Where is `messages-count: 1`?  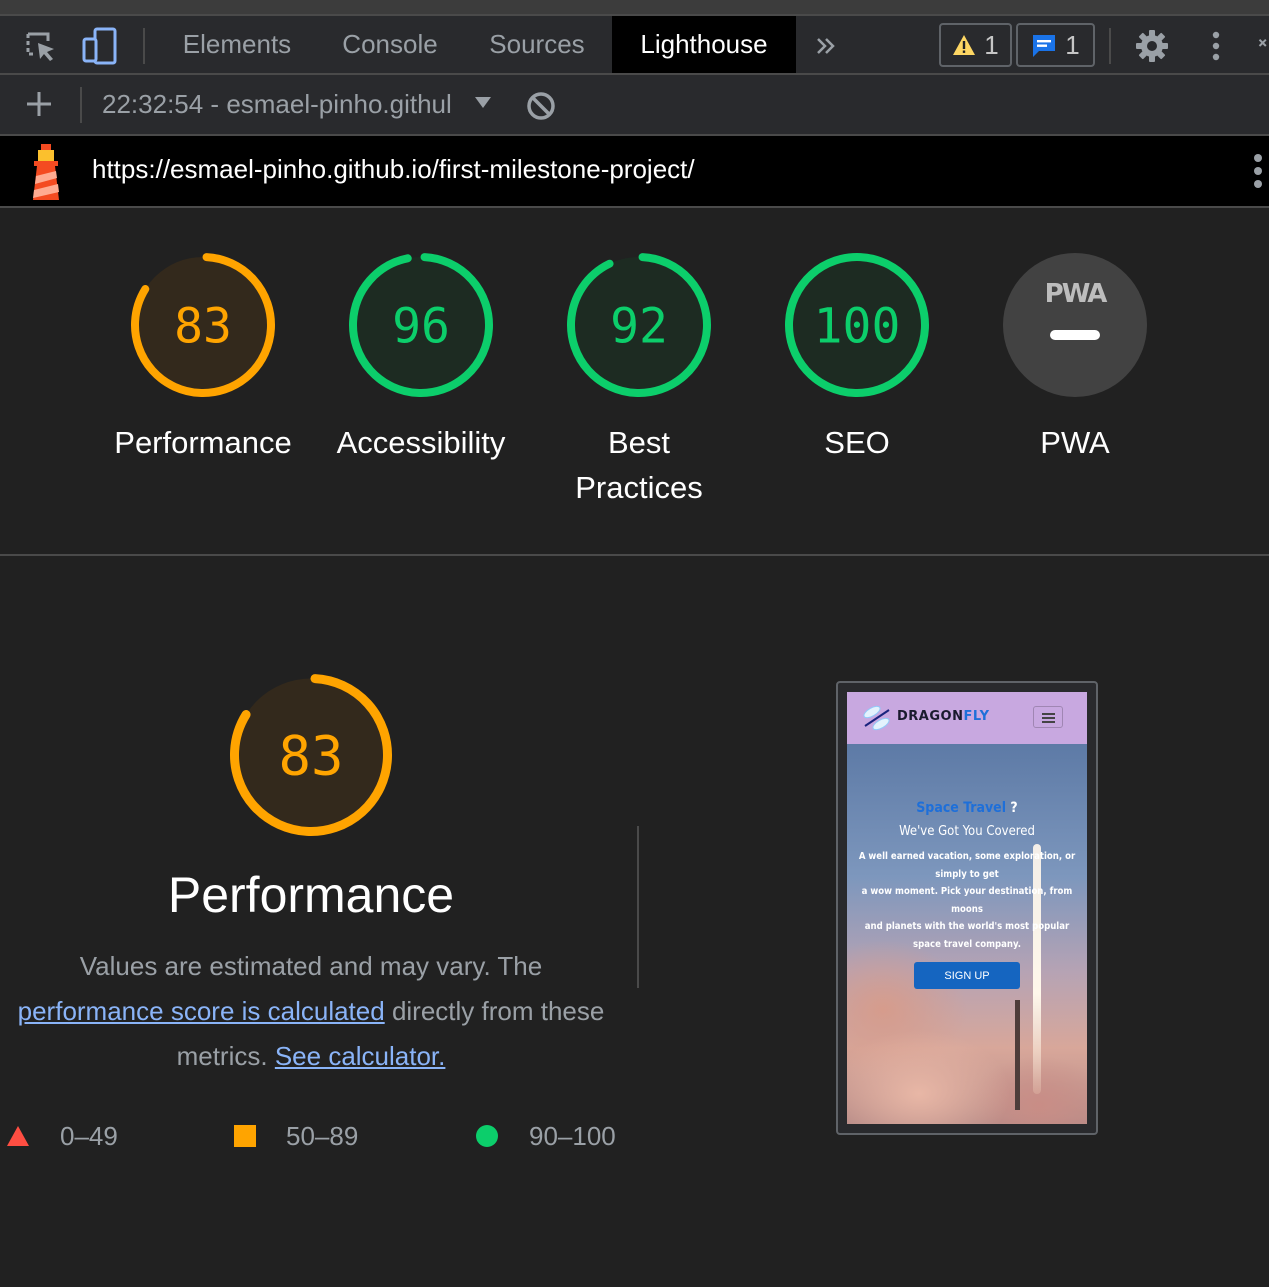 messages-count: 1 is located at coordinates (1072, 44).